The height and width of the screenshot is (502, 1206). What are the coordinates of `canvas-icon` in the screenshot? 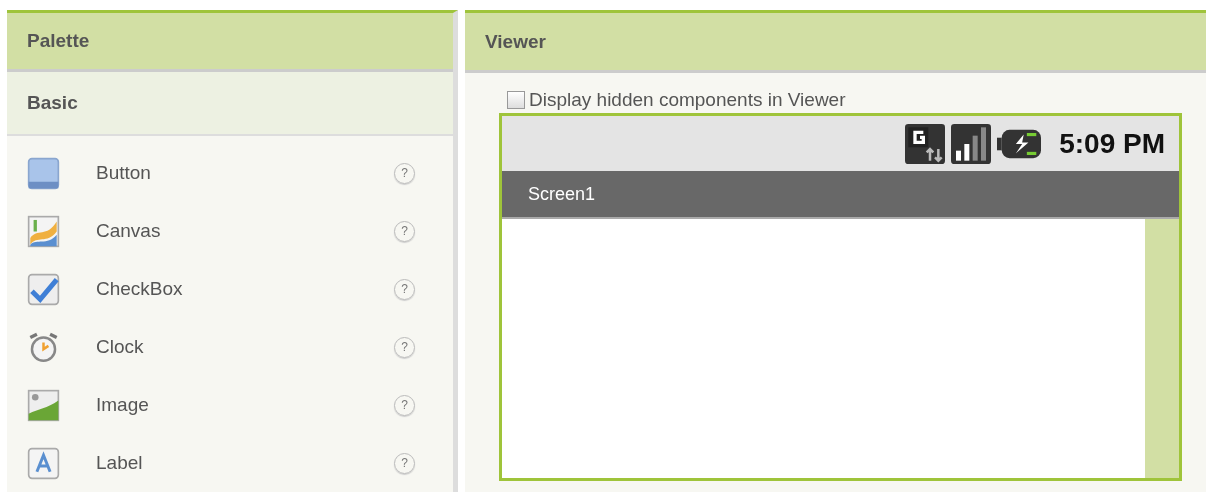 It's located at (43, 231).